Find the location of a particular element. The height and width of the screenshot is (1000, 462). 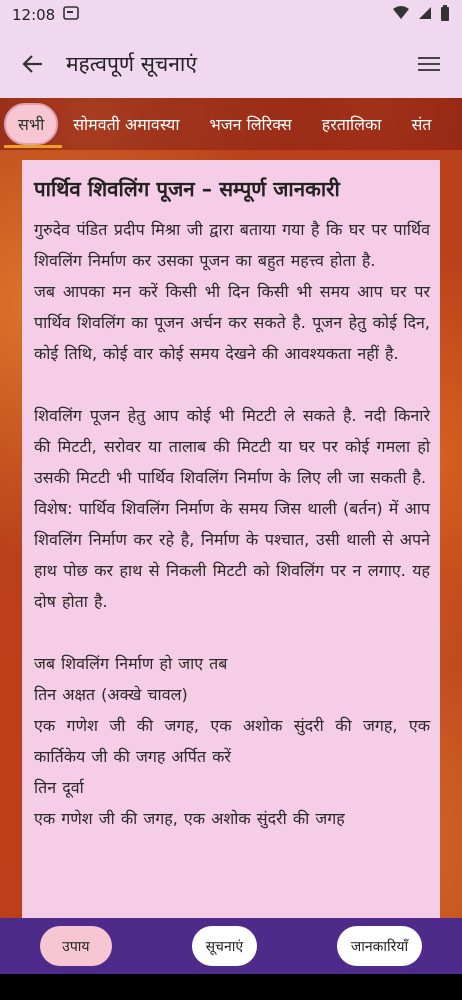

status-time: 12:08 is located at coordinates (34, 15).